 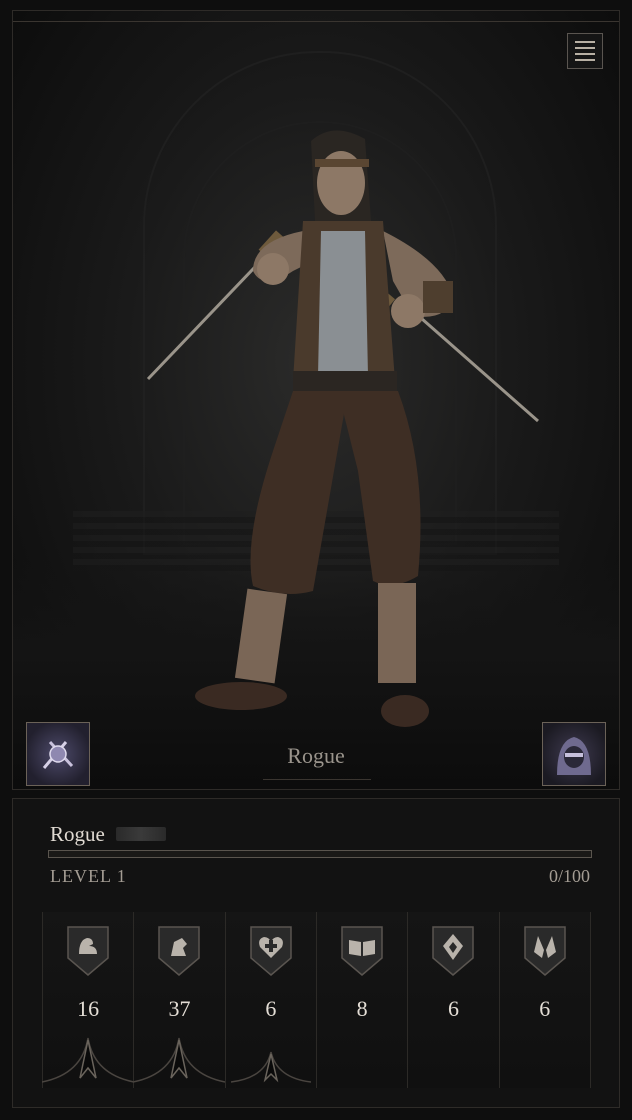 I want to click on experience-counter: 0/100, so click(x=569, y=876).